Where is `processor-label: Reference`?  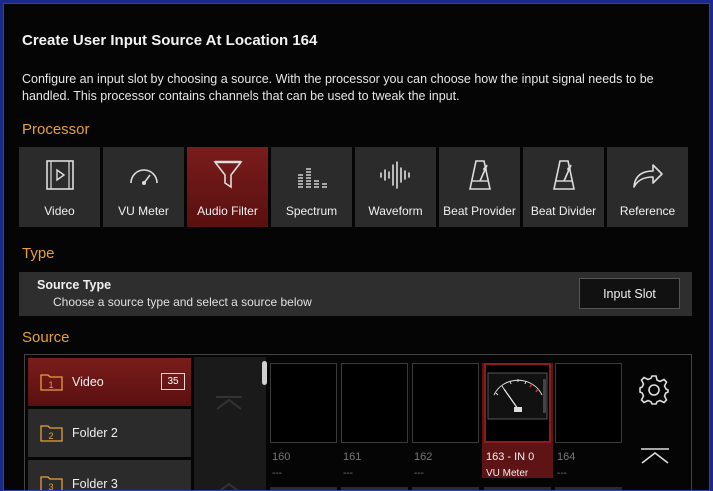
processor-label: Reference is located at coordinates (647, 211).